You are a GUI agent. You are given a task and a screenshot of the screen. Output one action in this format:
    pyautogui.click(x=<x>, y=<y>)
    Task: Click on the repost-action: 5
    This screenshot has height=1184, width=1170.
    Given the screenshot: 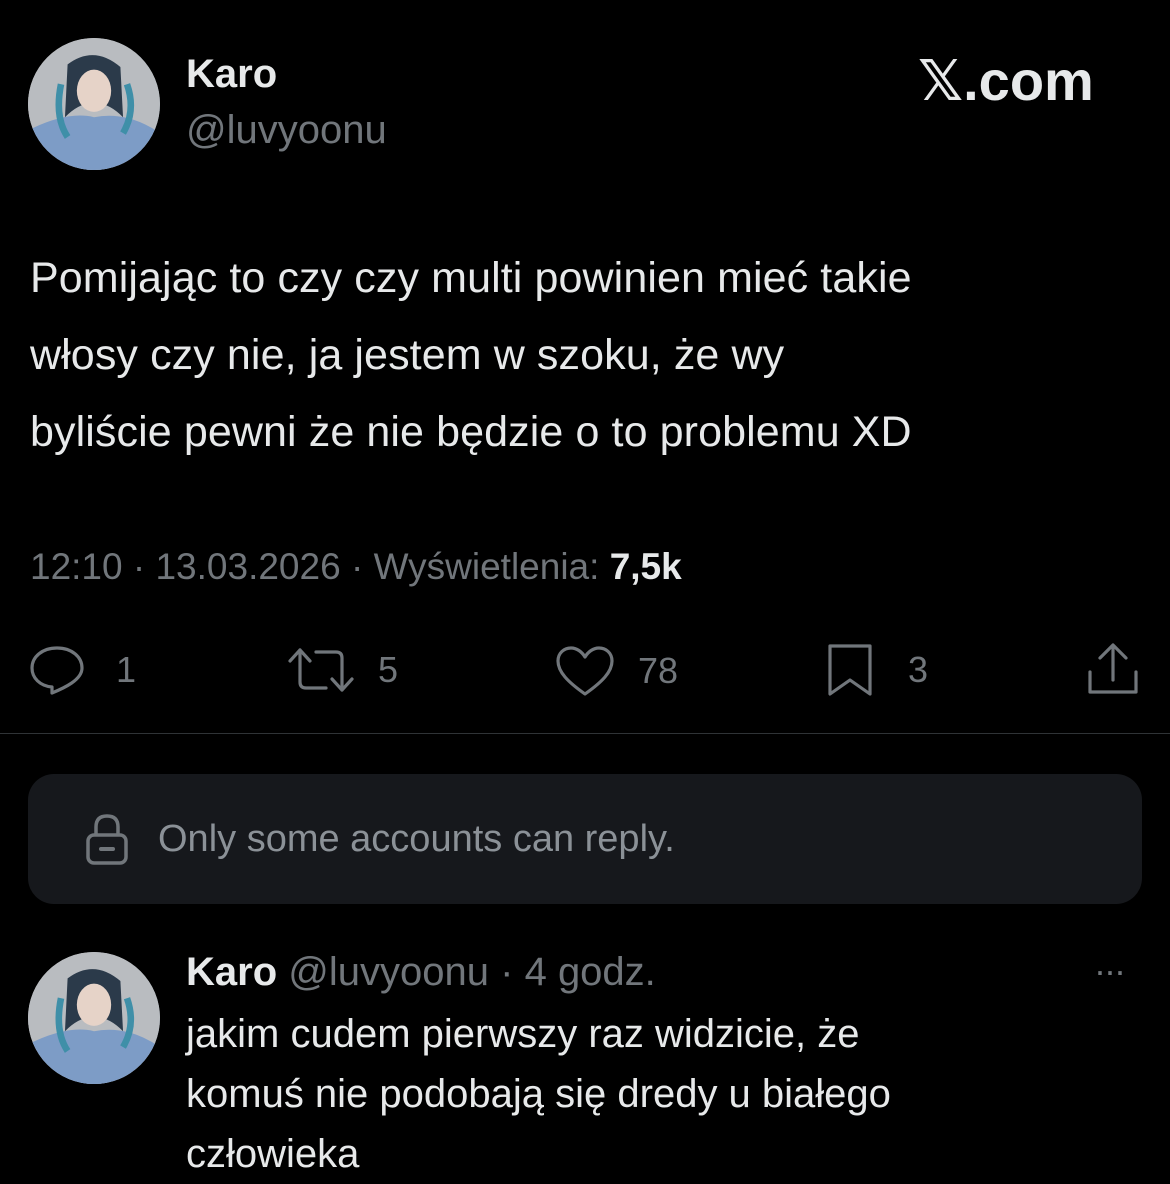 What is the action you would take?
    pyautogui.click(x=342, y=670)
    